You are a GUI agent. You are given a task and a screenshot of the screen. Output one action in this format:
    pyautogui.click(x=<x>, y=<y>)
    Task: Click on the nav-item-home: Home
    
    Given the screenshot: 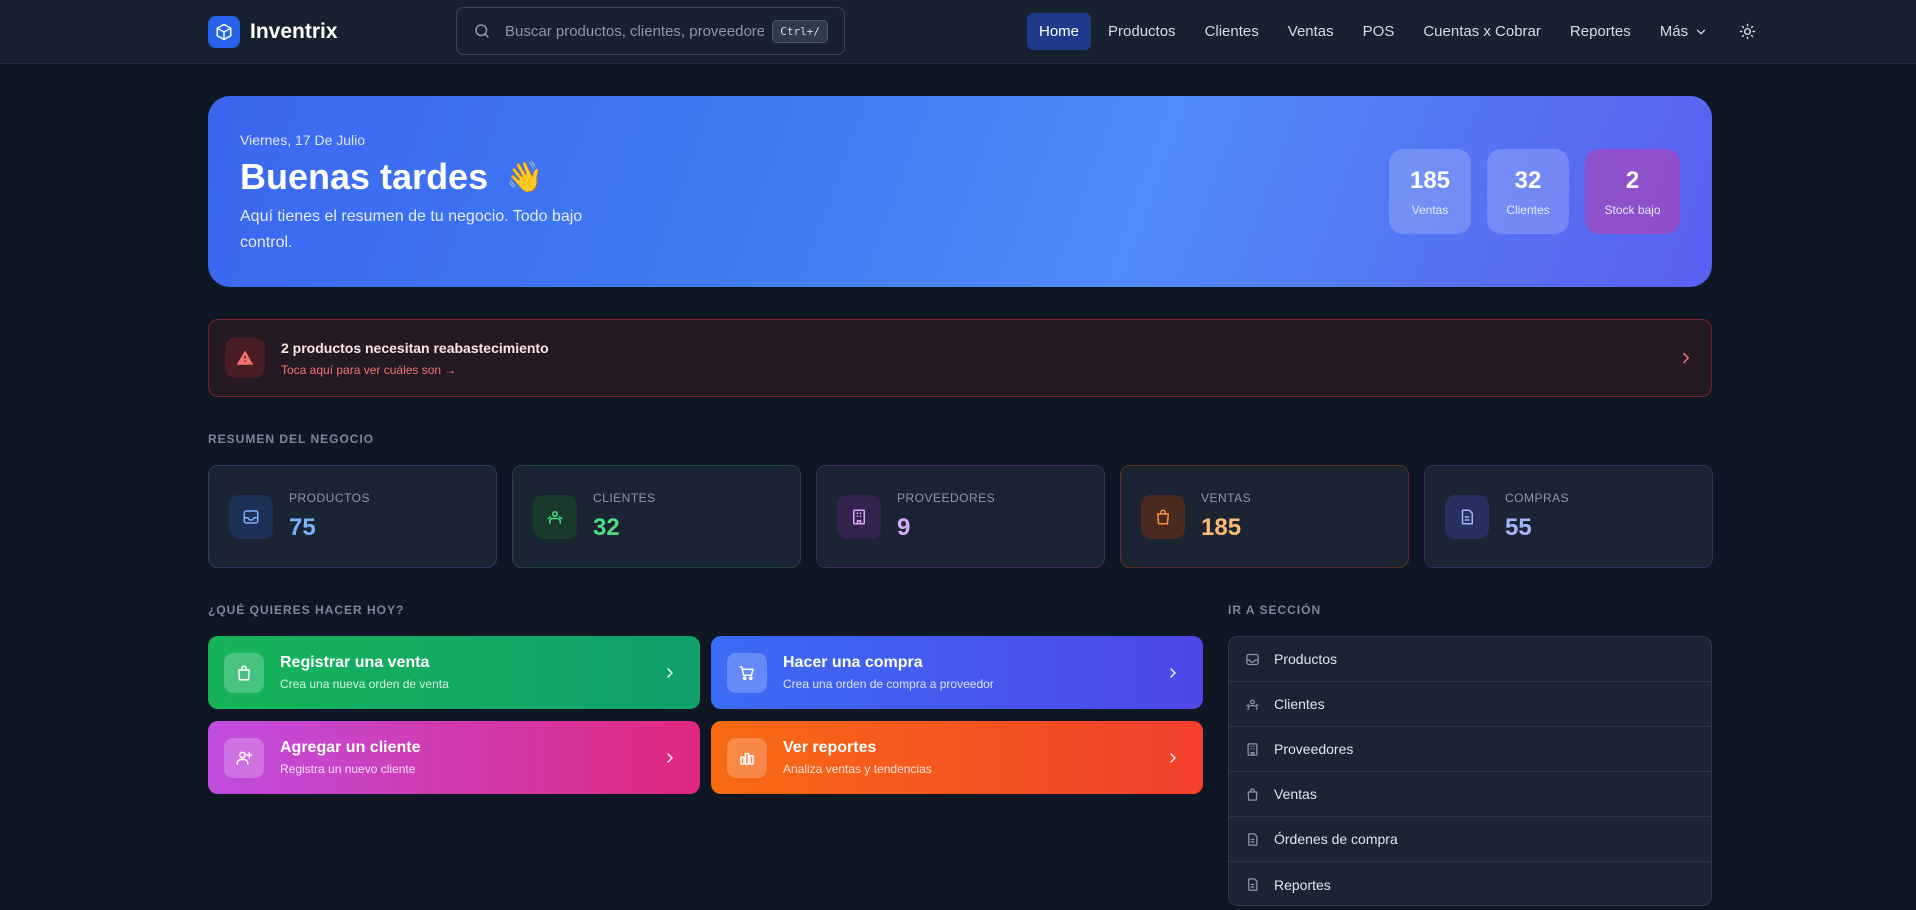 What is the action you would take?
    pyautogui.click(x=1059, y=31)
    